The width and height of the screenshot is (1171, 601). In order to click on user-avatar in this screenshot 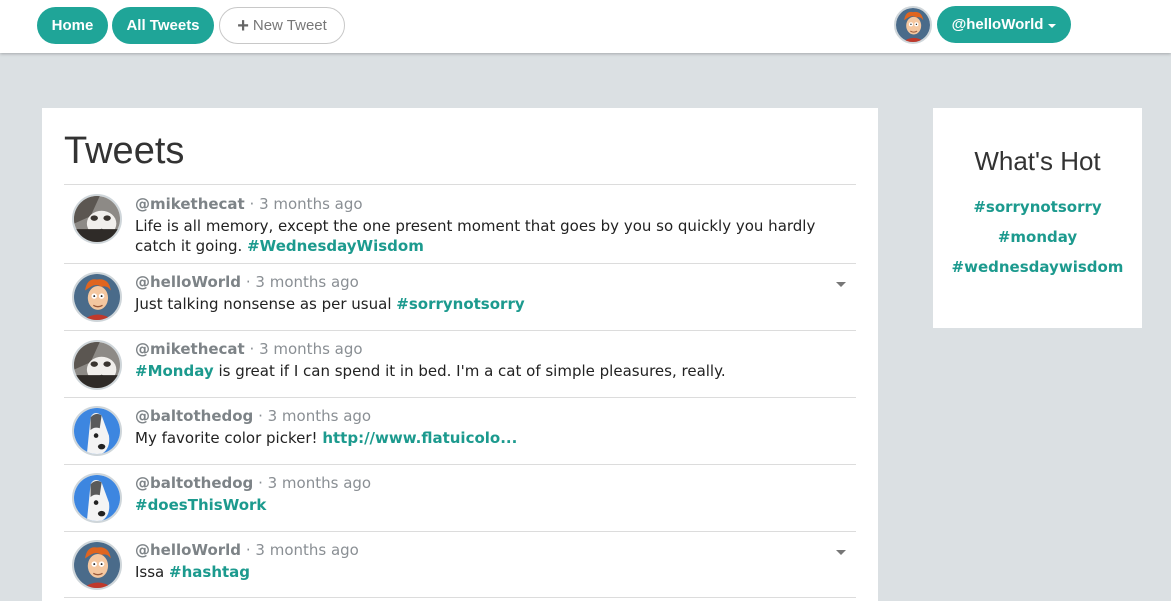, I will do `click(913, 25)`.